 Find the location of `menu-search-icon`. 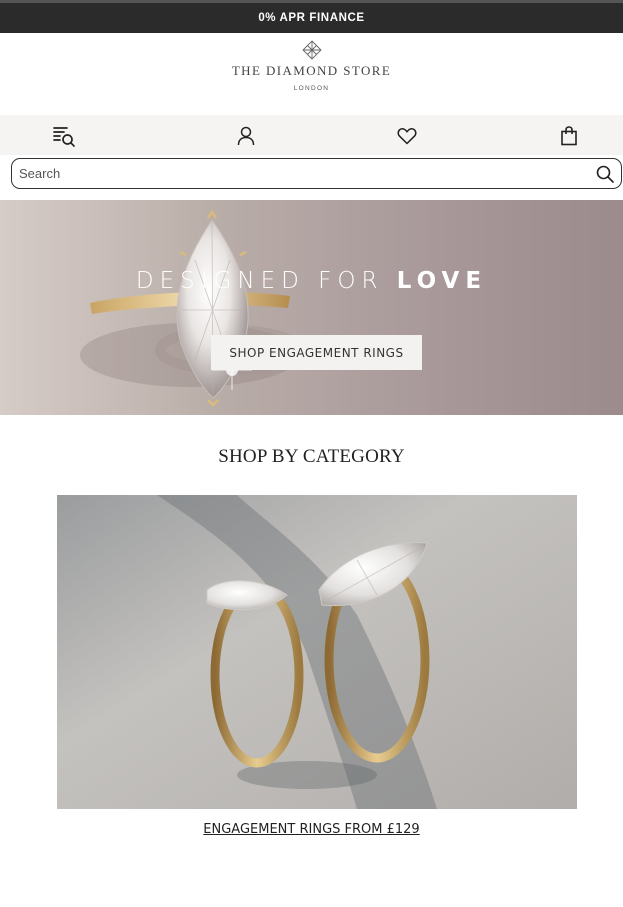

menu-search-icon is located at coordinates (64, 137).